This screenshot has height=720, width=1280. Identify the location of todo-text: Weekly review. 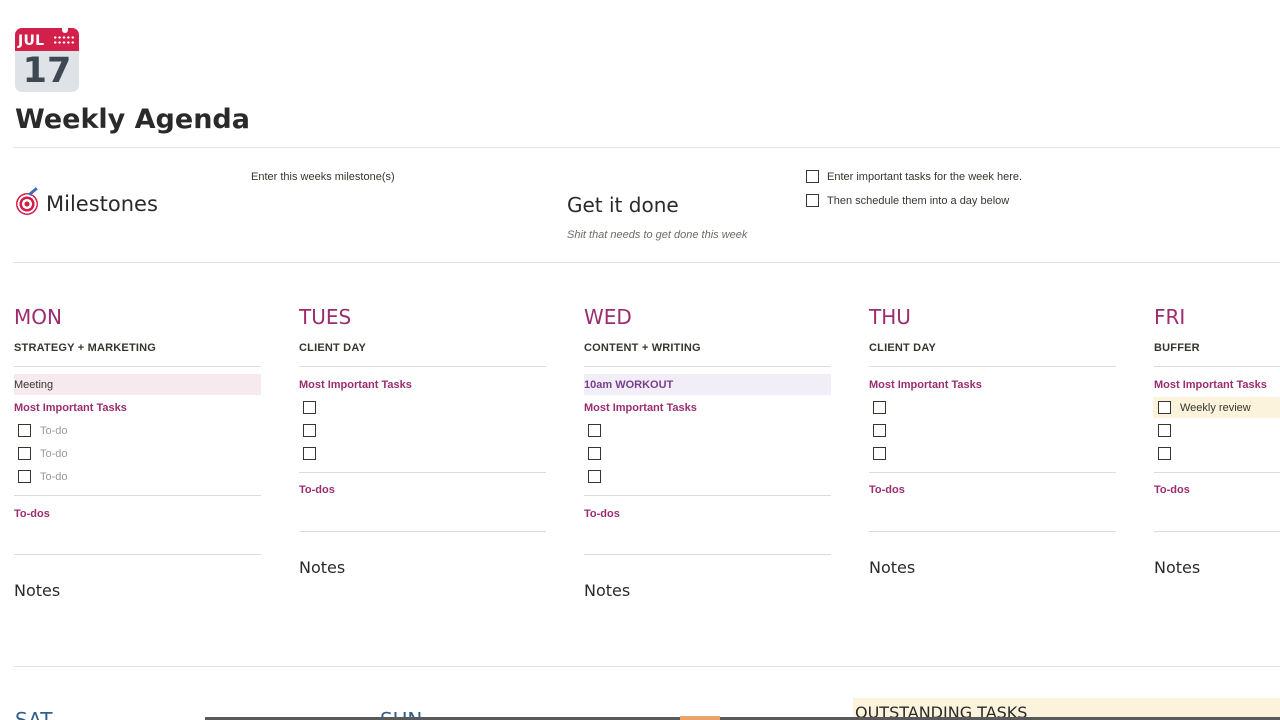
(1215, 408).